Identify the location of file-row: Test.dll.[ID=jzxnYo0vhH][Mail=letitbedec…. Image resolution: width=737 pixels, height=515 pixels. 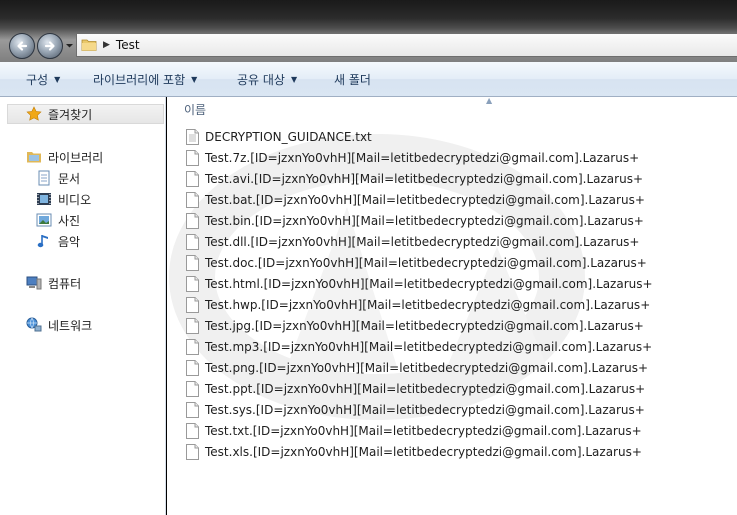
(456, 241).